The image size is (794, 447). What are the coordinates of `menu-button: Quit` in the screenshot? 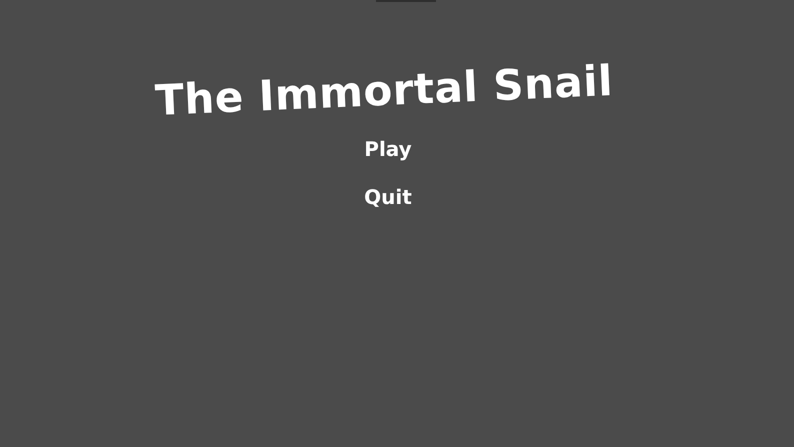 It's located at (388, 197).